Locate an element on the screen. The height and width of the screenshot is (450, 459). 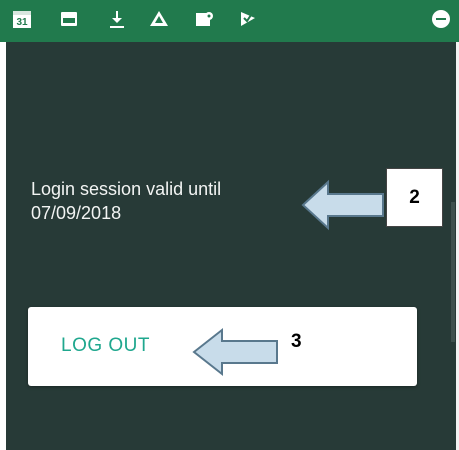
scrollbar is located at coordinates (453, 272).